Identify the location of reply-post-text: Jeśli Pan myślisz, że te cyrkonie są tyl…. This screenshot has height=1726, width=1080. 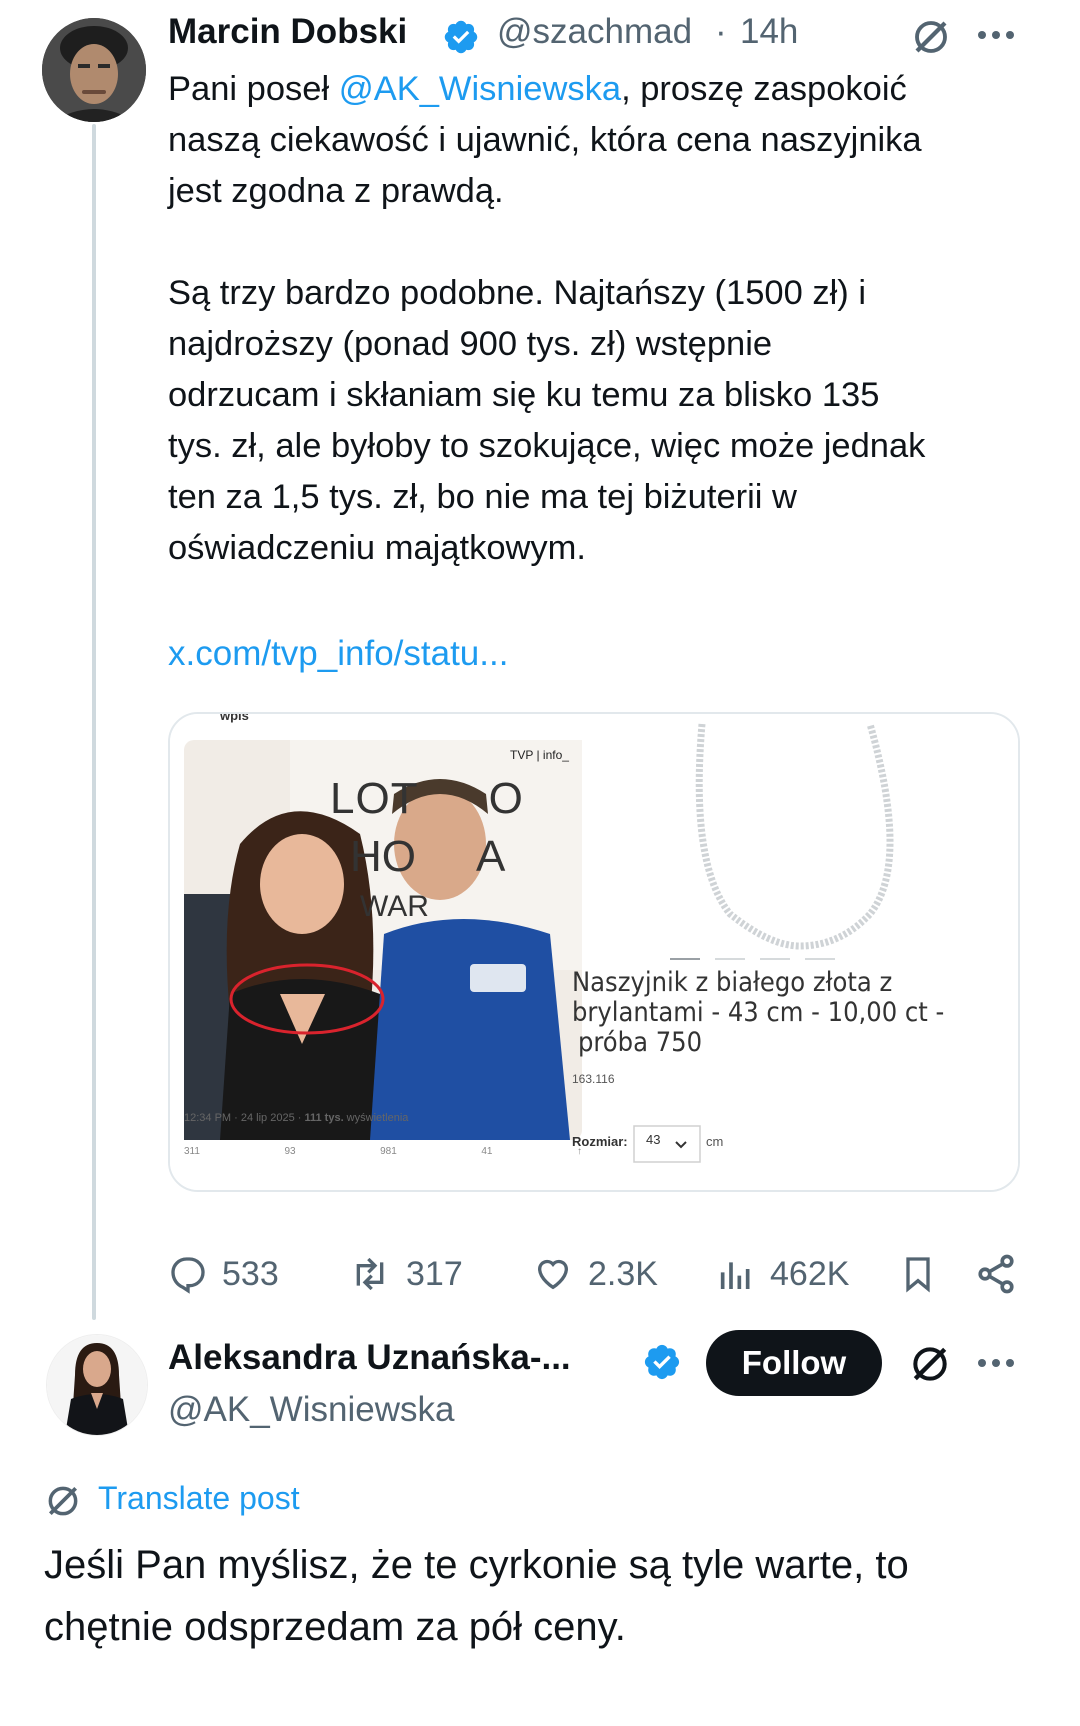
(549, 1596).